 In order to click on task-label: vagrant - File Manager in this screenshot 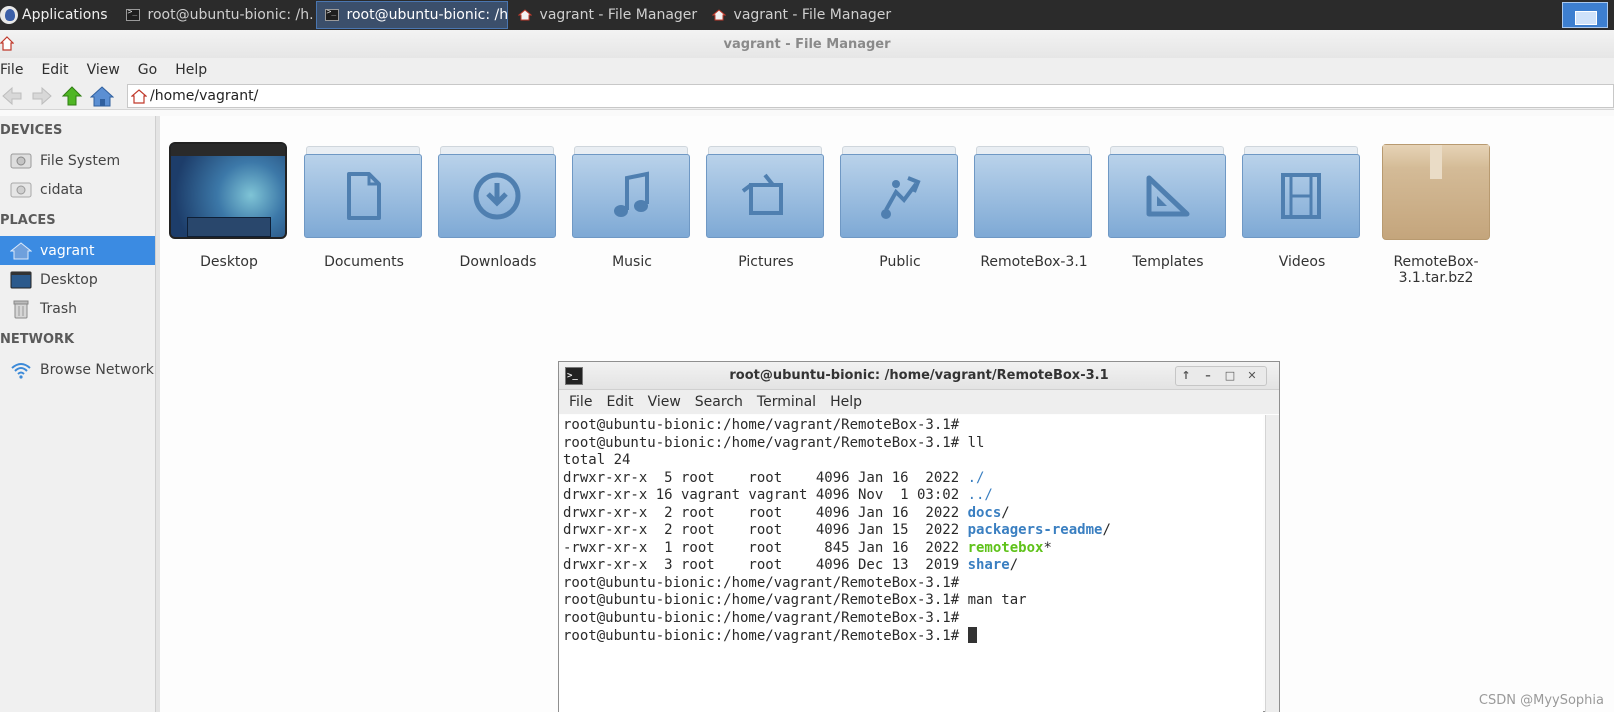, I will do `click(618, 15)`.